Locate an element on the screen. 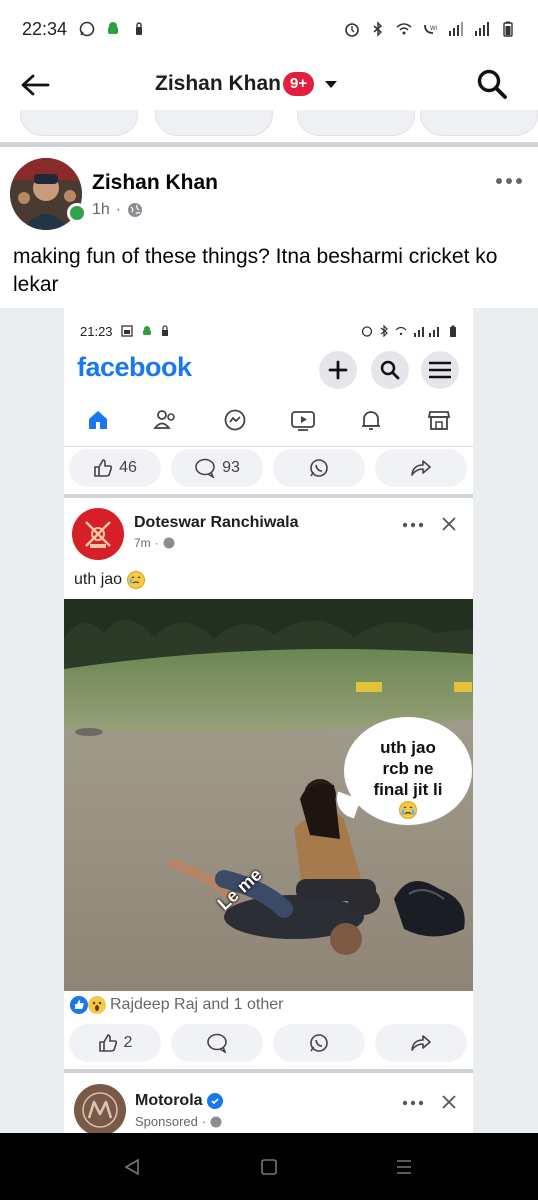 The width and height of the screenshot is (538, 1200). comment-count: 93 is located at coordinates (231, 467).